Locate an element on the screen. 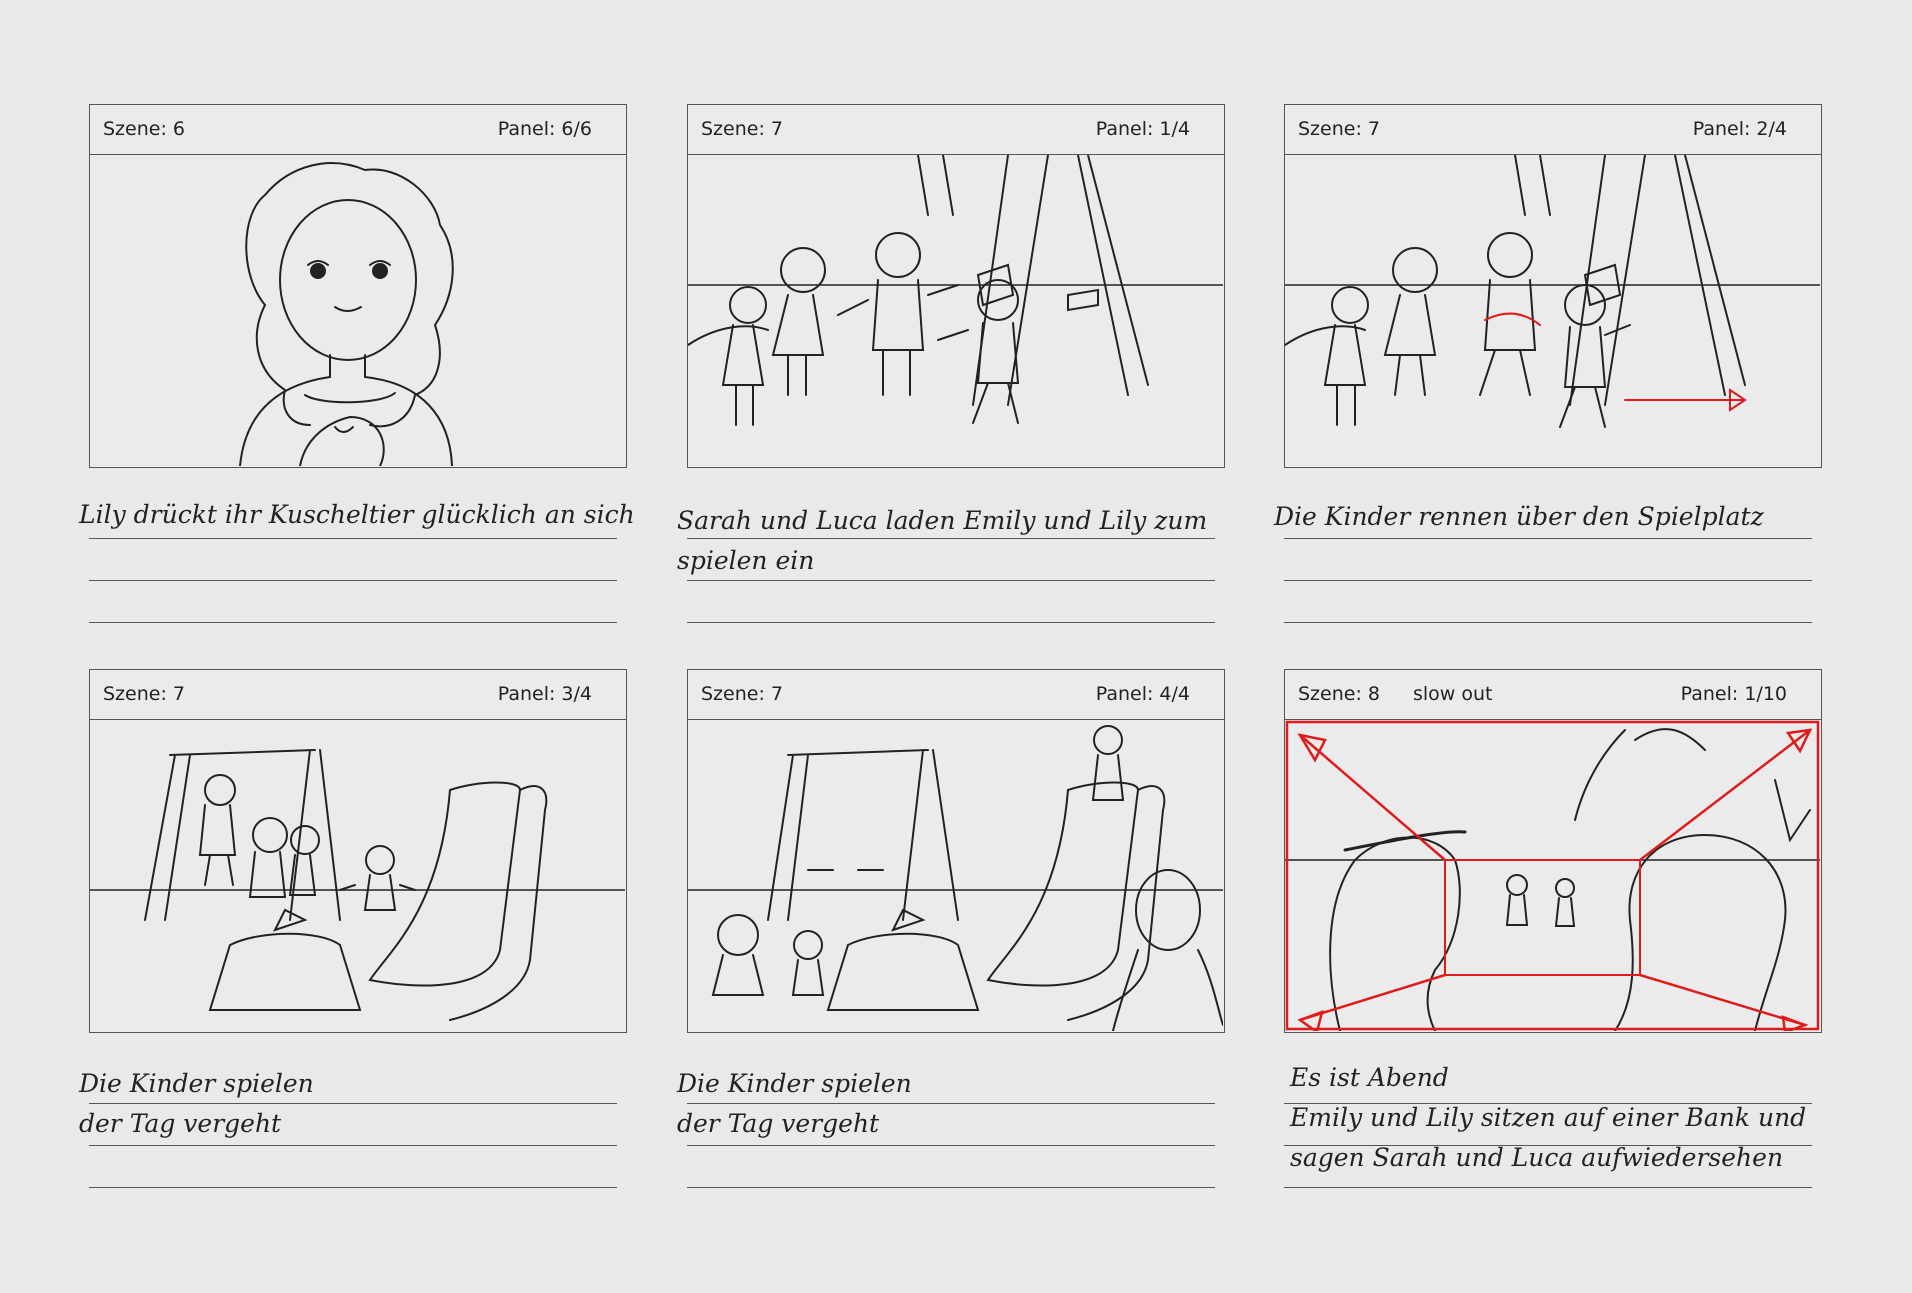 The image size is (1912, 1293). panel-number: Panel: 2/4 is located at coordinates (1739, 129).